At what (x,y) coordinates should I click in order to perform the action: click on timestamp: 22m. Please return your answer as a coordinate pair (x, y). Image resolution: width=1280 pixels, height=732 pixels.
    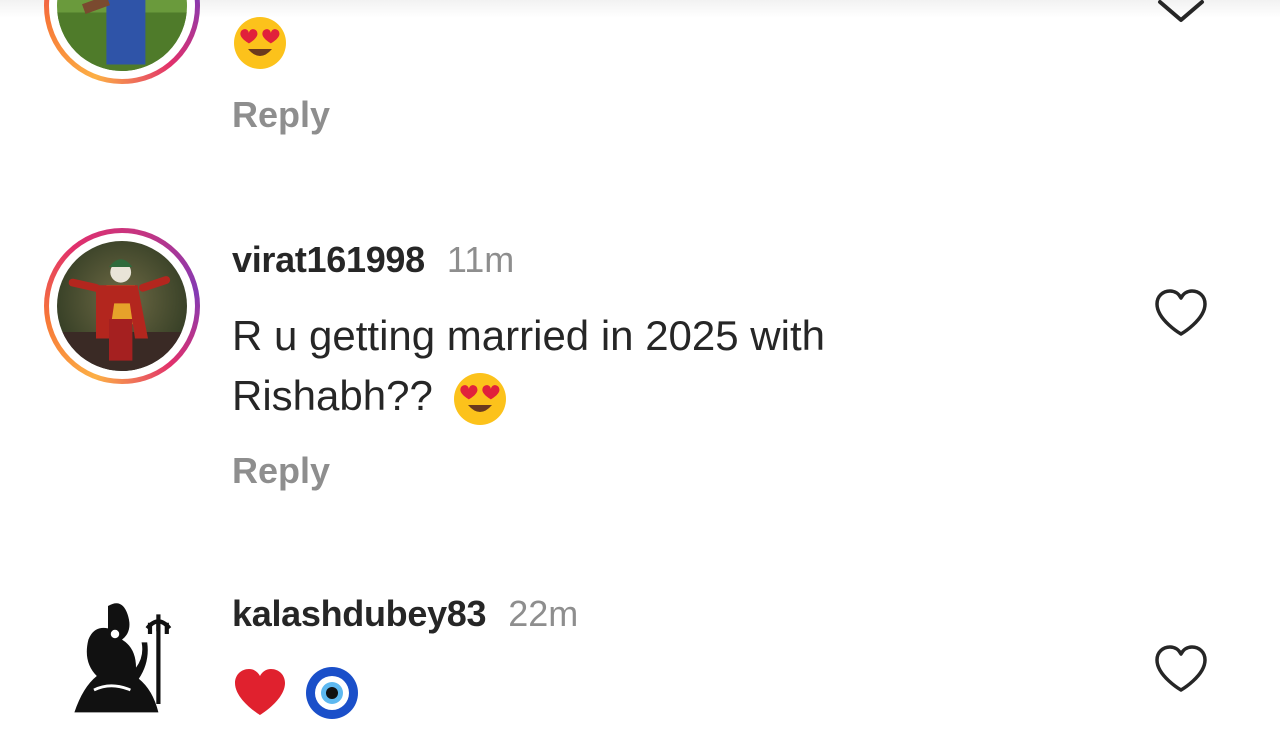
    Looking at the image, I should click on (543, 613).